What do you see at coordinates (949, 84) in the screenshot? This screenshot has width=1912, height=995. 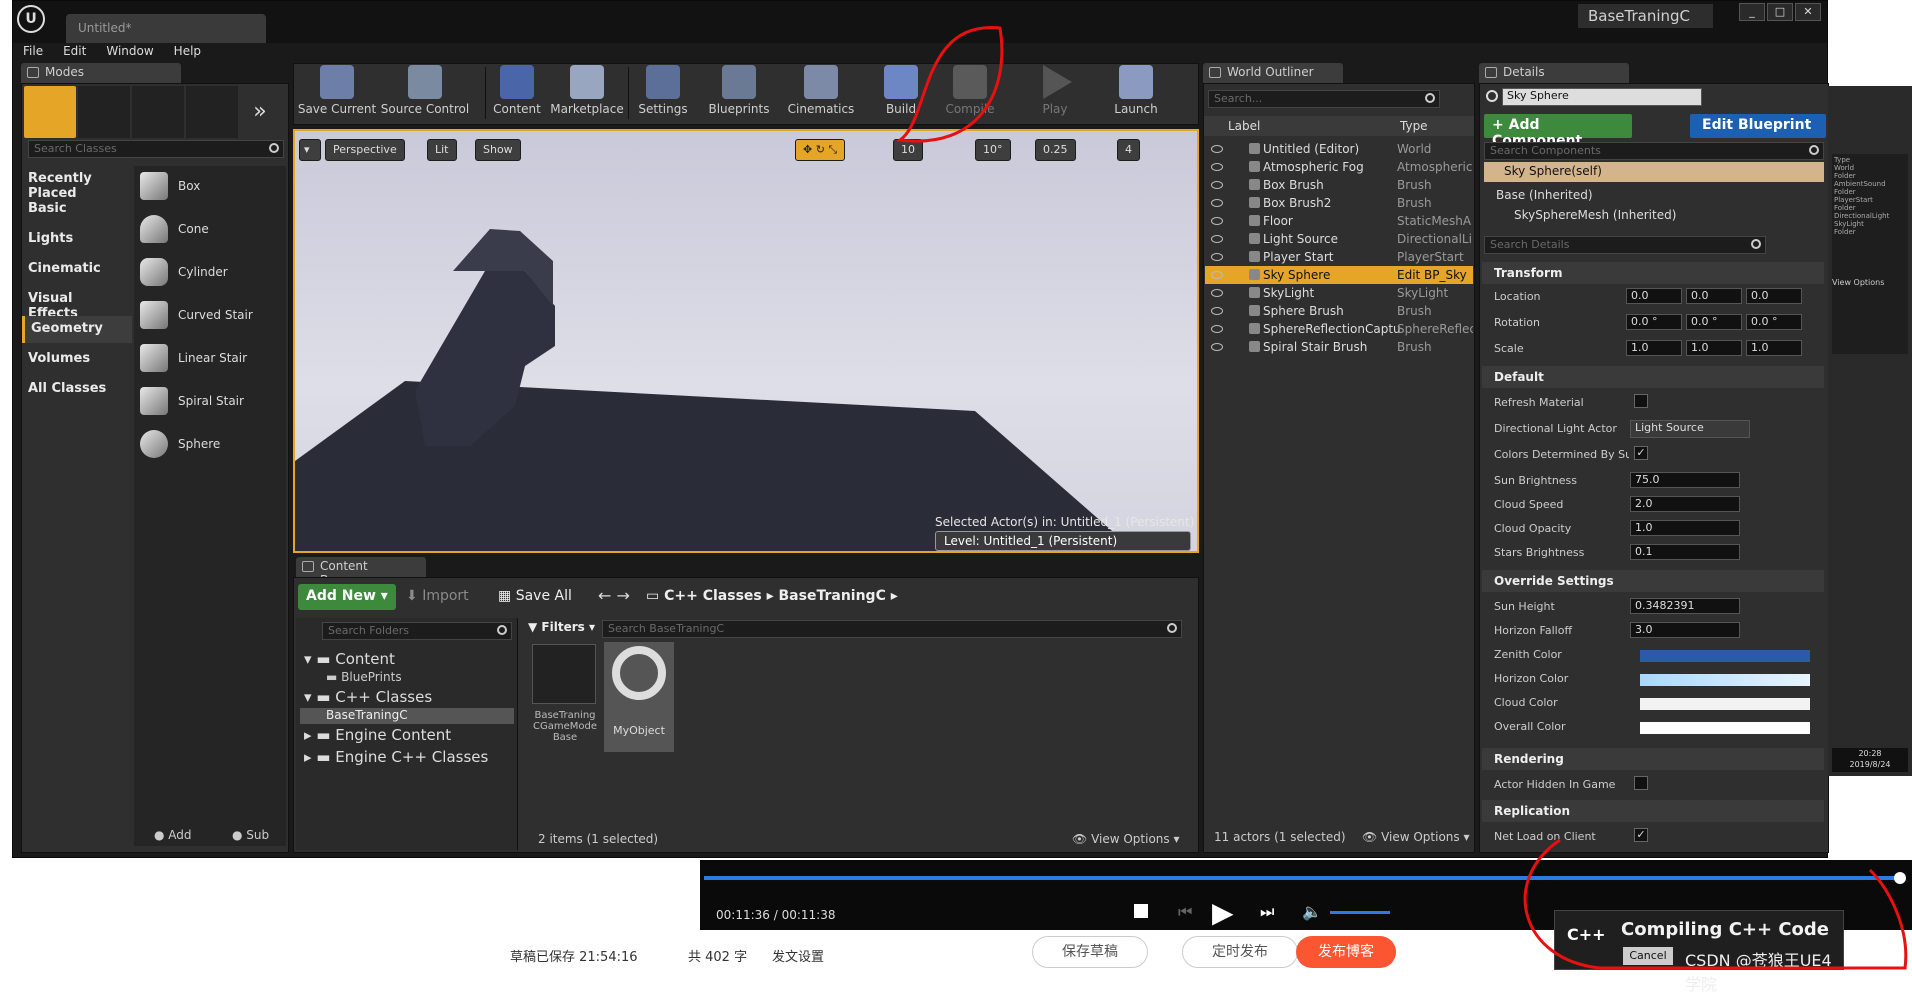 I see `circle-annotation-compile` at bounding box center [949, 84].